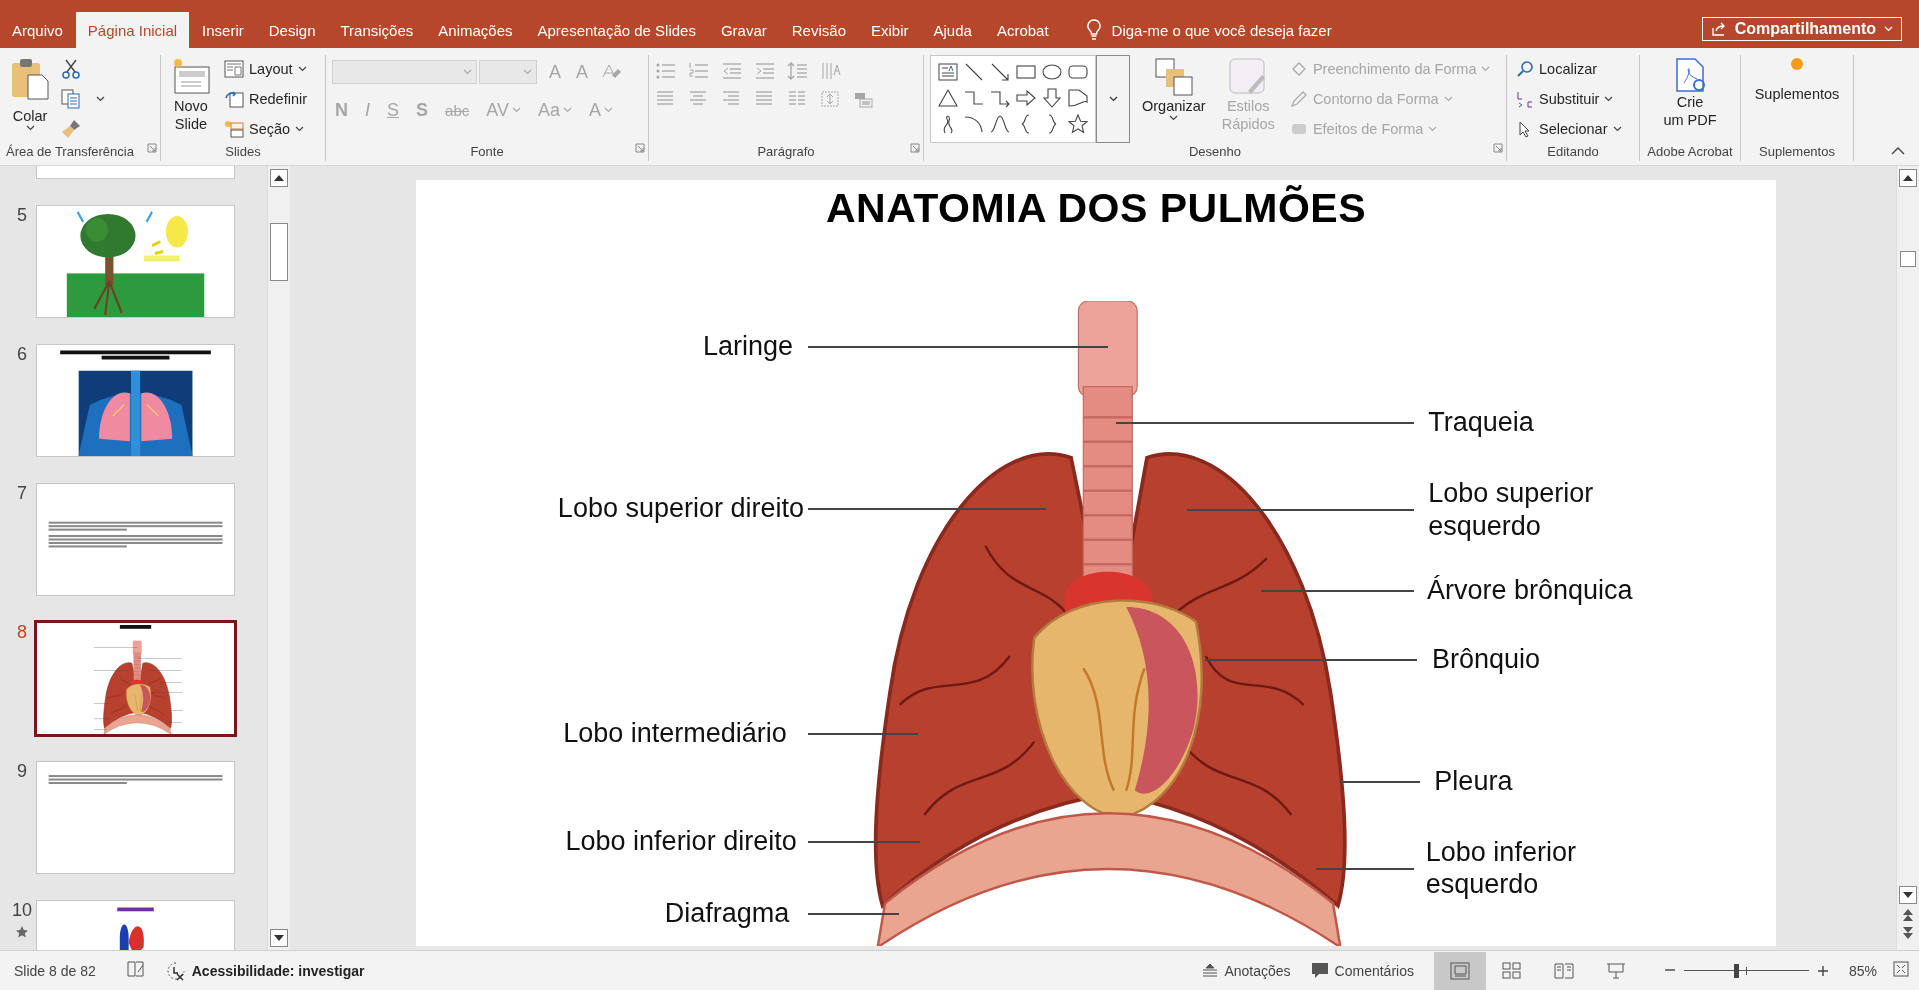  Describe the element at coordinates (30, 99) in the screenshot. I see `paste-button: Colar` at that location.